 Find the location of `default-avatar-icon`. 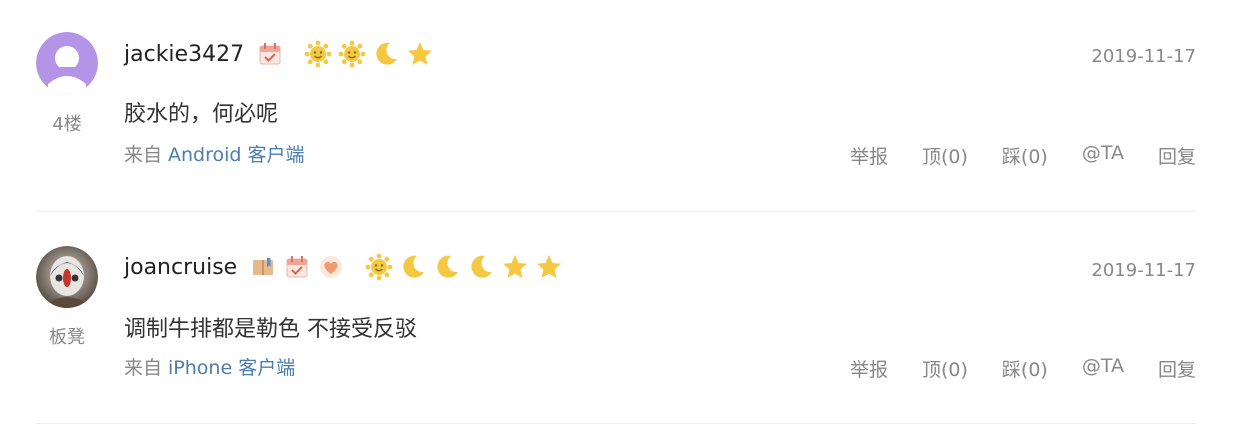

default-avatar-icon is located at coordinates (67, 63).